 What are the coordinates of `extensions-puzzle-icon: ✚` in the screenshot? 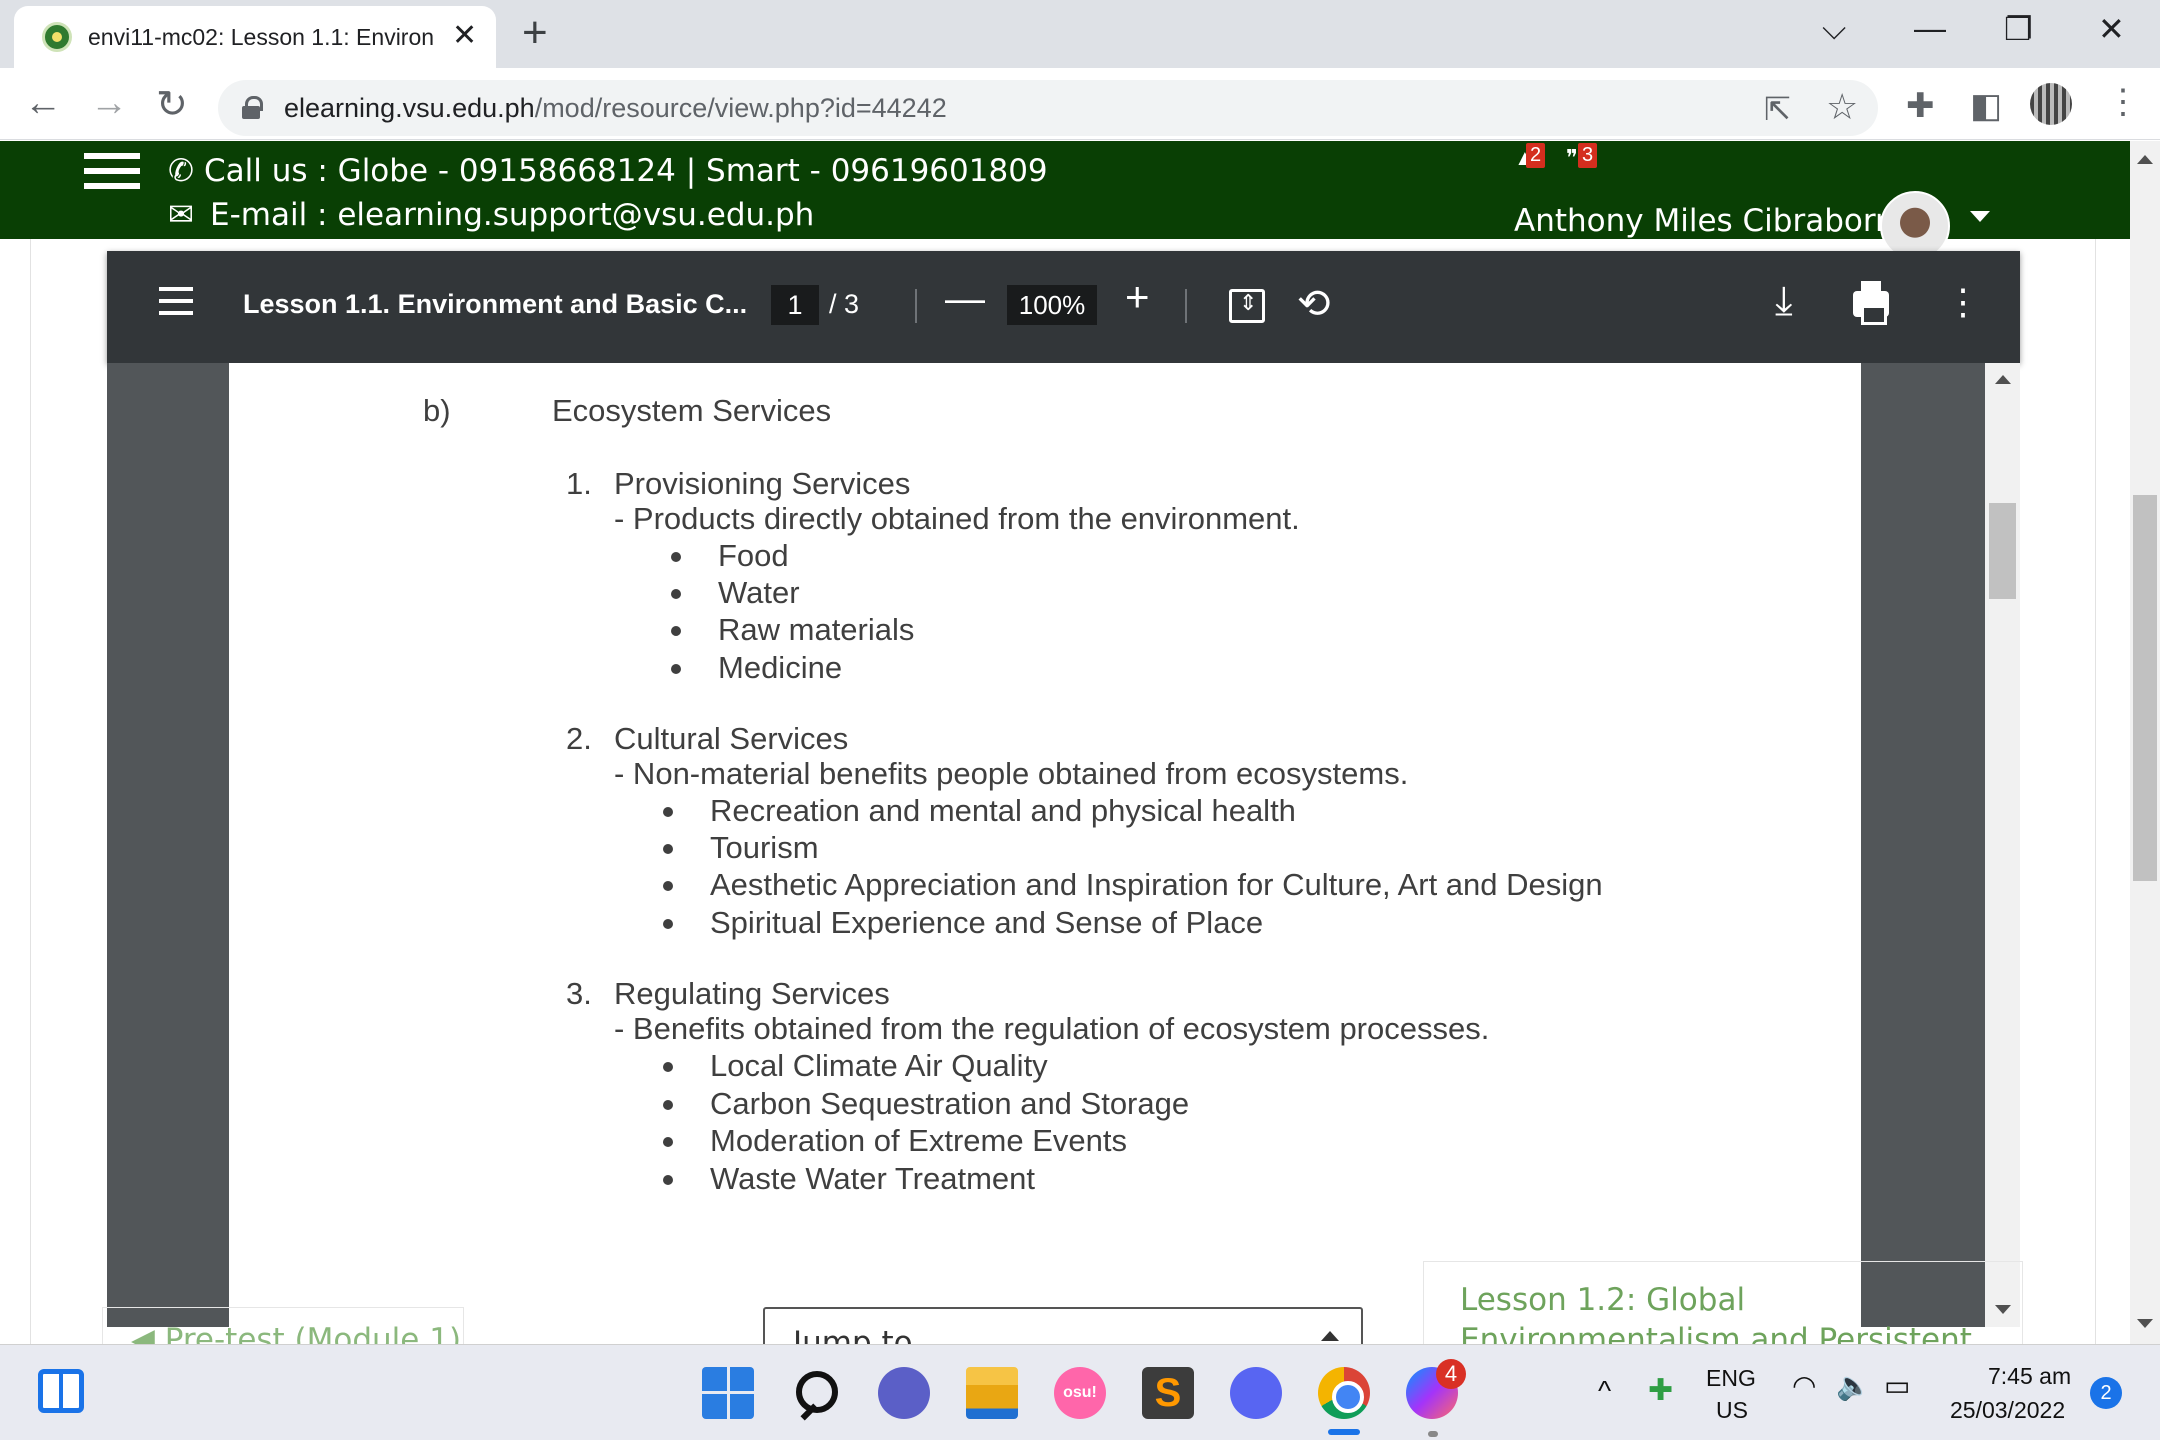 It's located at (1920, 106).